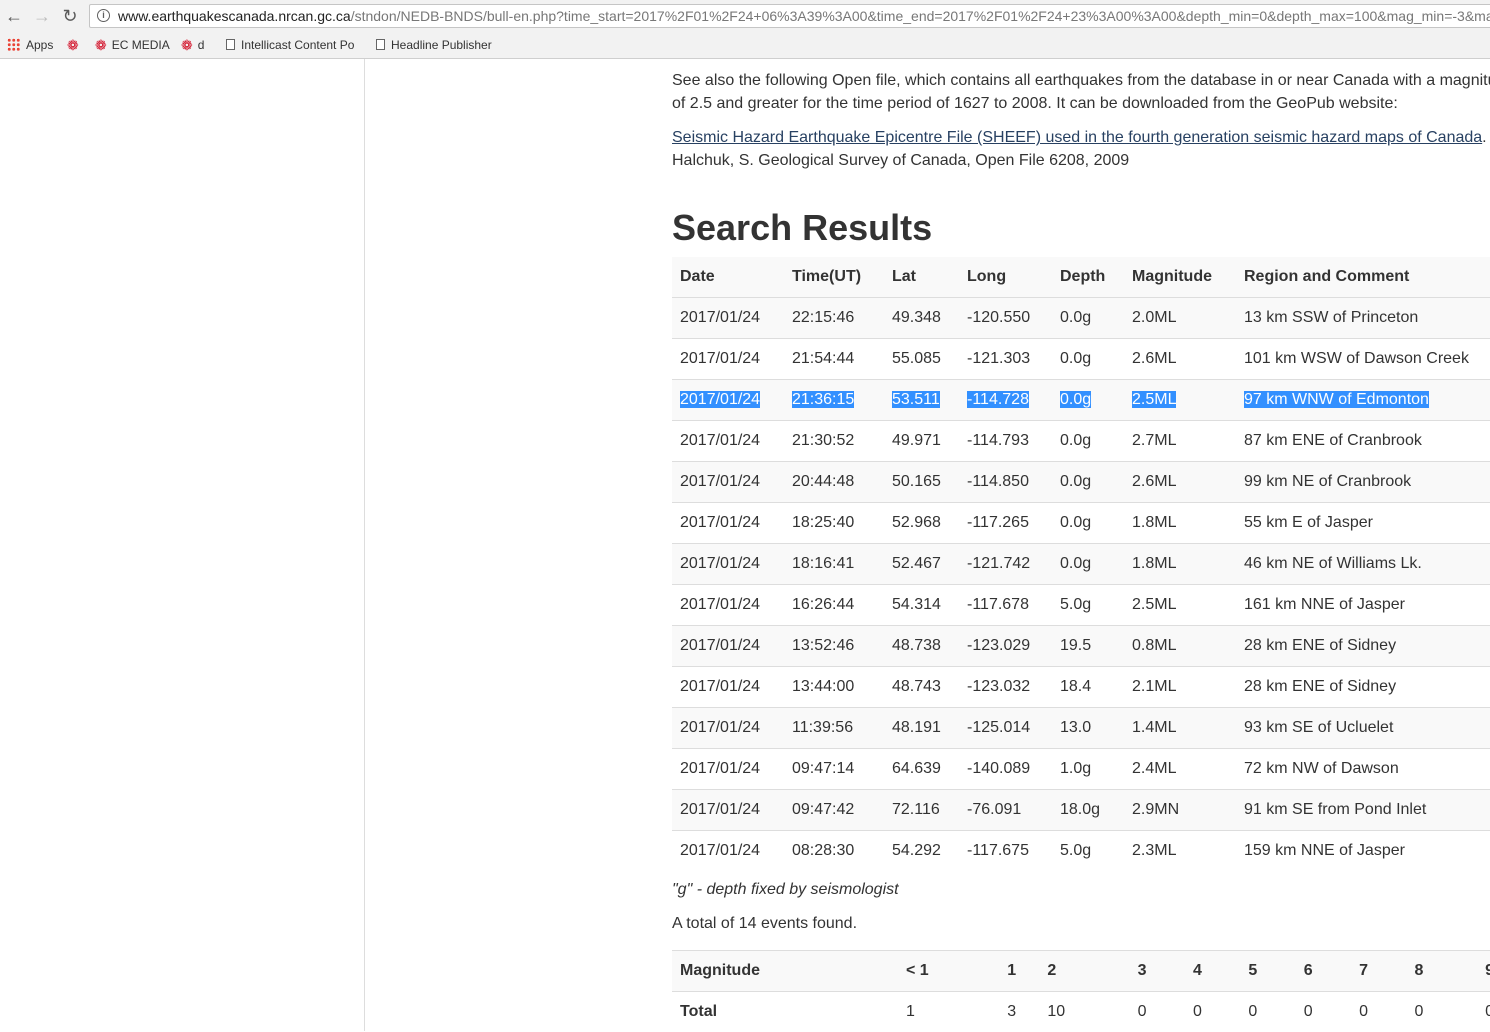  Describe the element at coordinates (14, 16) in the screenshot. I see `back-arrow-icon: ←` at that location.